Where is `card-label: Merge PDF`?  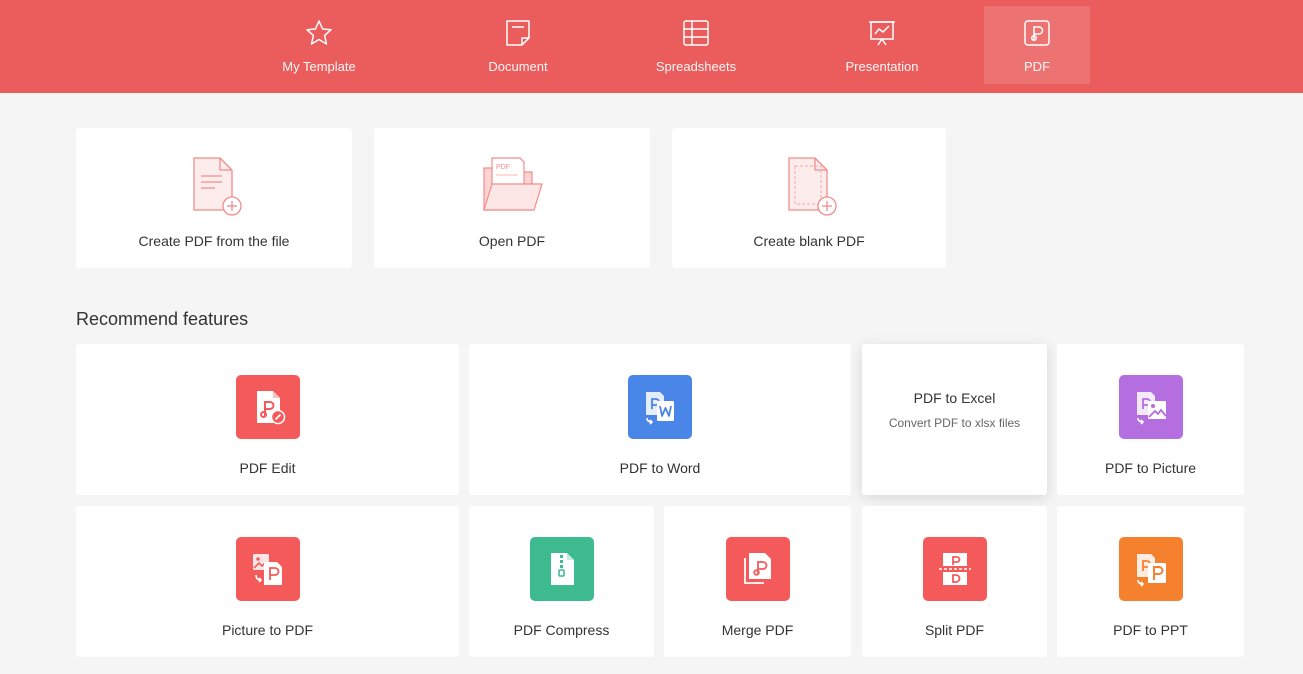
card-label: Merge PDF is located at coordinates (757, 630).